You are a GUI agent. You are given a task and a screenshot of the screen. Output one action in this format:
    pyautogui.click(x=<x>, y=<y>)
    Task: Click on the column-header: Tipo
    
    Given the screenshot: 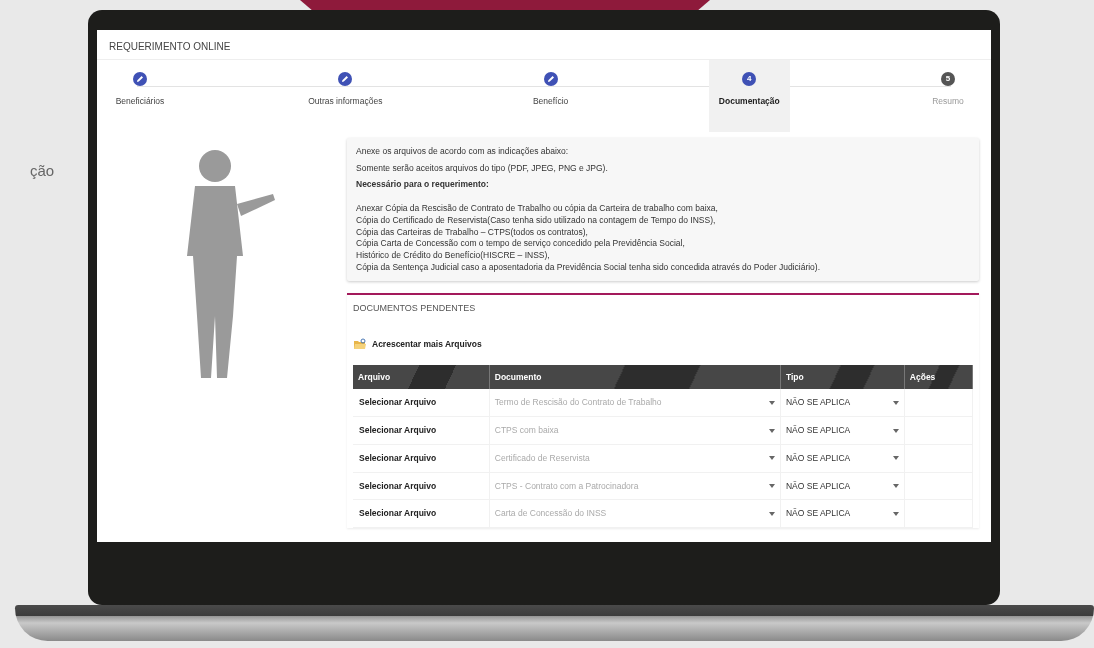 What is the action you would take?
    pyautogui.click(x=842, y=377)
    